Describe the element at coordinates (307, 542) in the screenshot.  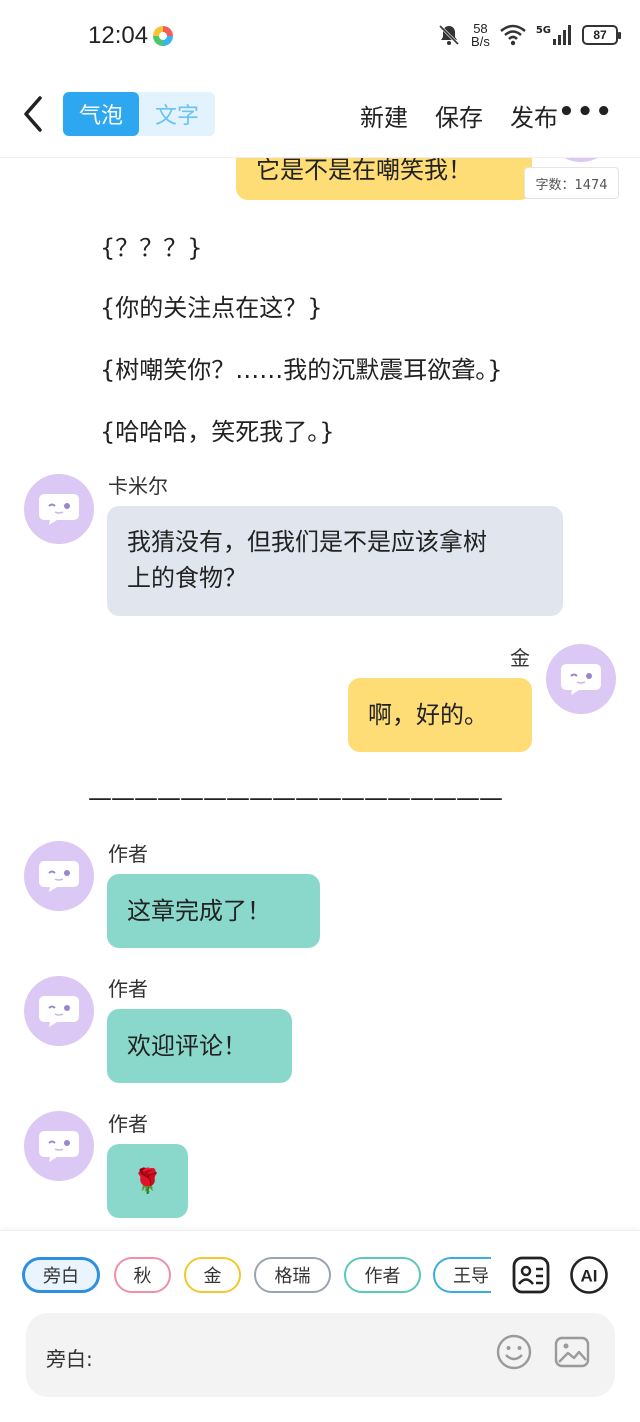
I see `message-text-line: 我猜没有，但我们是不是应该拿树` at that location.